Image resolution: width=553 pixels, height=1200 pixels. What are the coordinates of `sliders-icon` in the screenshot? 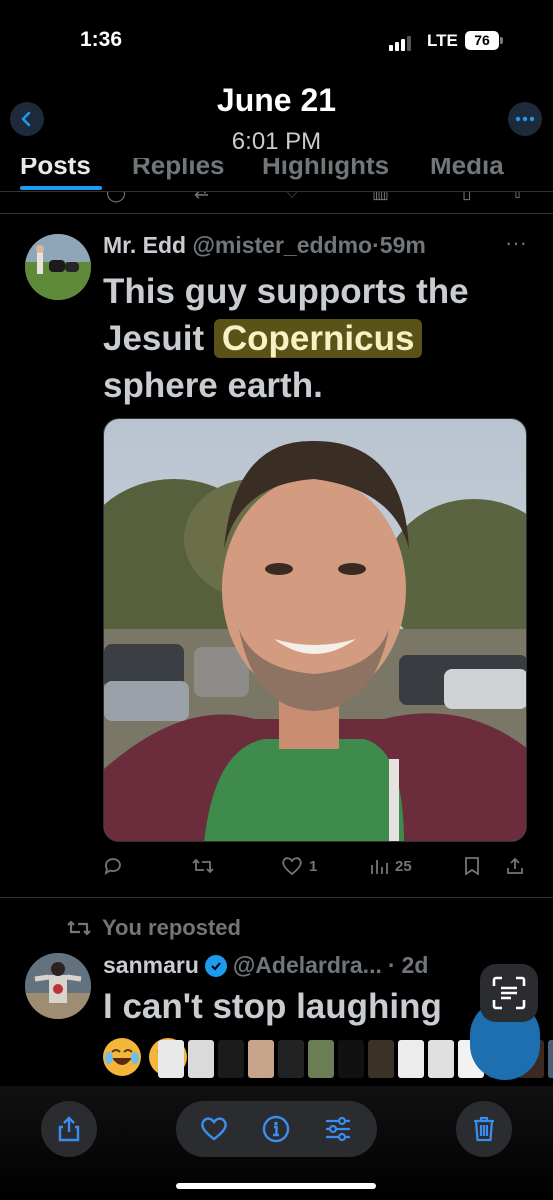 It's located at (338, 1129).